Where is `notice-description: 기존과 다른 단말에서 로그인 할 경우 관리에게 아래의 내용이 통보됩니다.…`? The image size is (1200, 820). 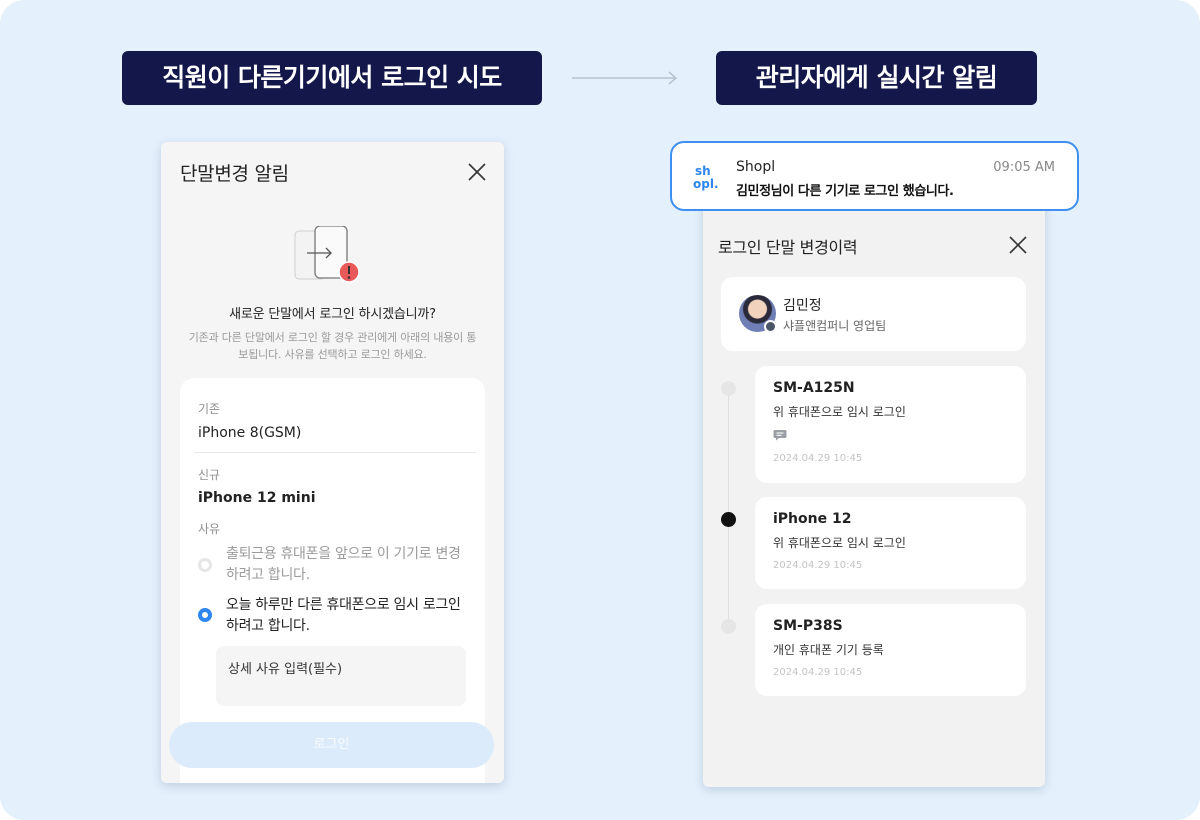
notice-description: 기존과 다른 단말에서 로그인 할 경우 관리에게 아래의 내용이 통보됩니다.… is located at coordinates (332, 346).